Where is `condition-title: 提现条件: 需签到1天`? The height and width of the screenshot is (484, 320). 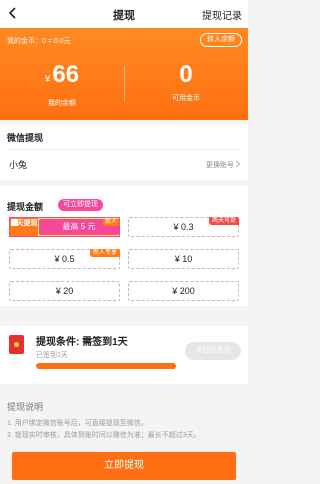
condition-title: 提现条件: 需签到1天 is located at coordinates (82, 342).